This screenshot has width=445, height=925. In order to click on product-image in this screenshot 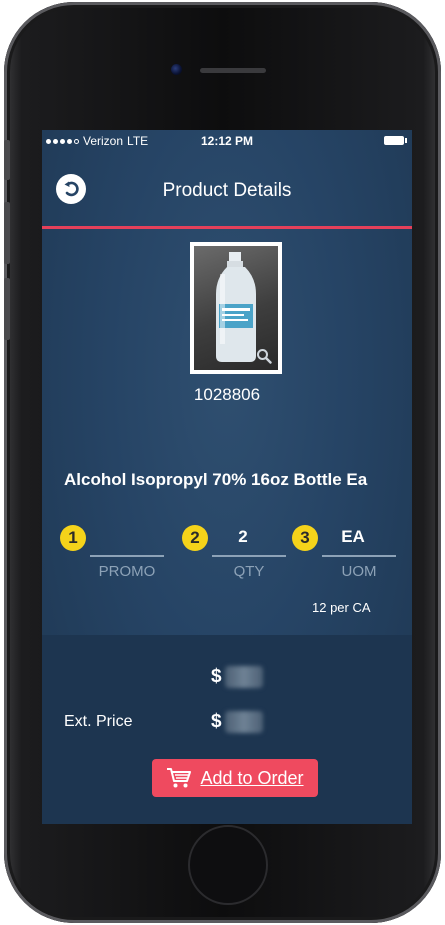, I will do `click(236, 308)`.